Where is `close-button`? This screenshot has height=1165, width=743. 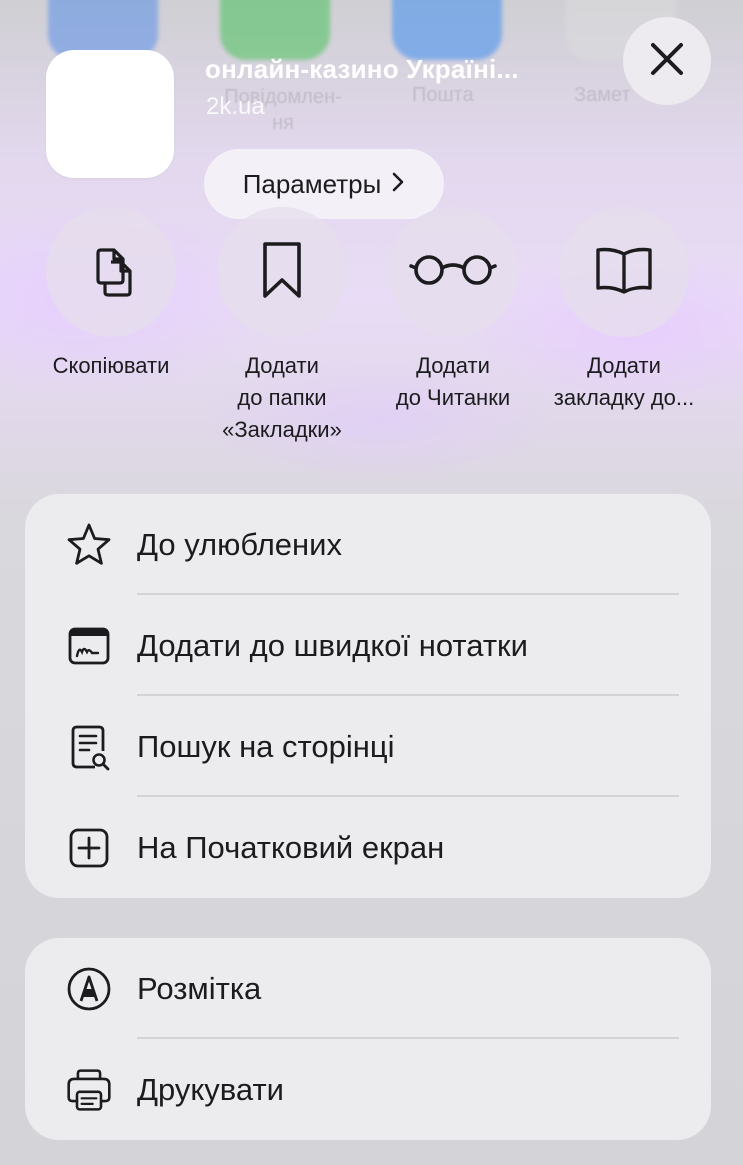
close-button is located at coordinates (667, 61).